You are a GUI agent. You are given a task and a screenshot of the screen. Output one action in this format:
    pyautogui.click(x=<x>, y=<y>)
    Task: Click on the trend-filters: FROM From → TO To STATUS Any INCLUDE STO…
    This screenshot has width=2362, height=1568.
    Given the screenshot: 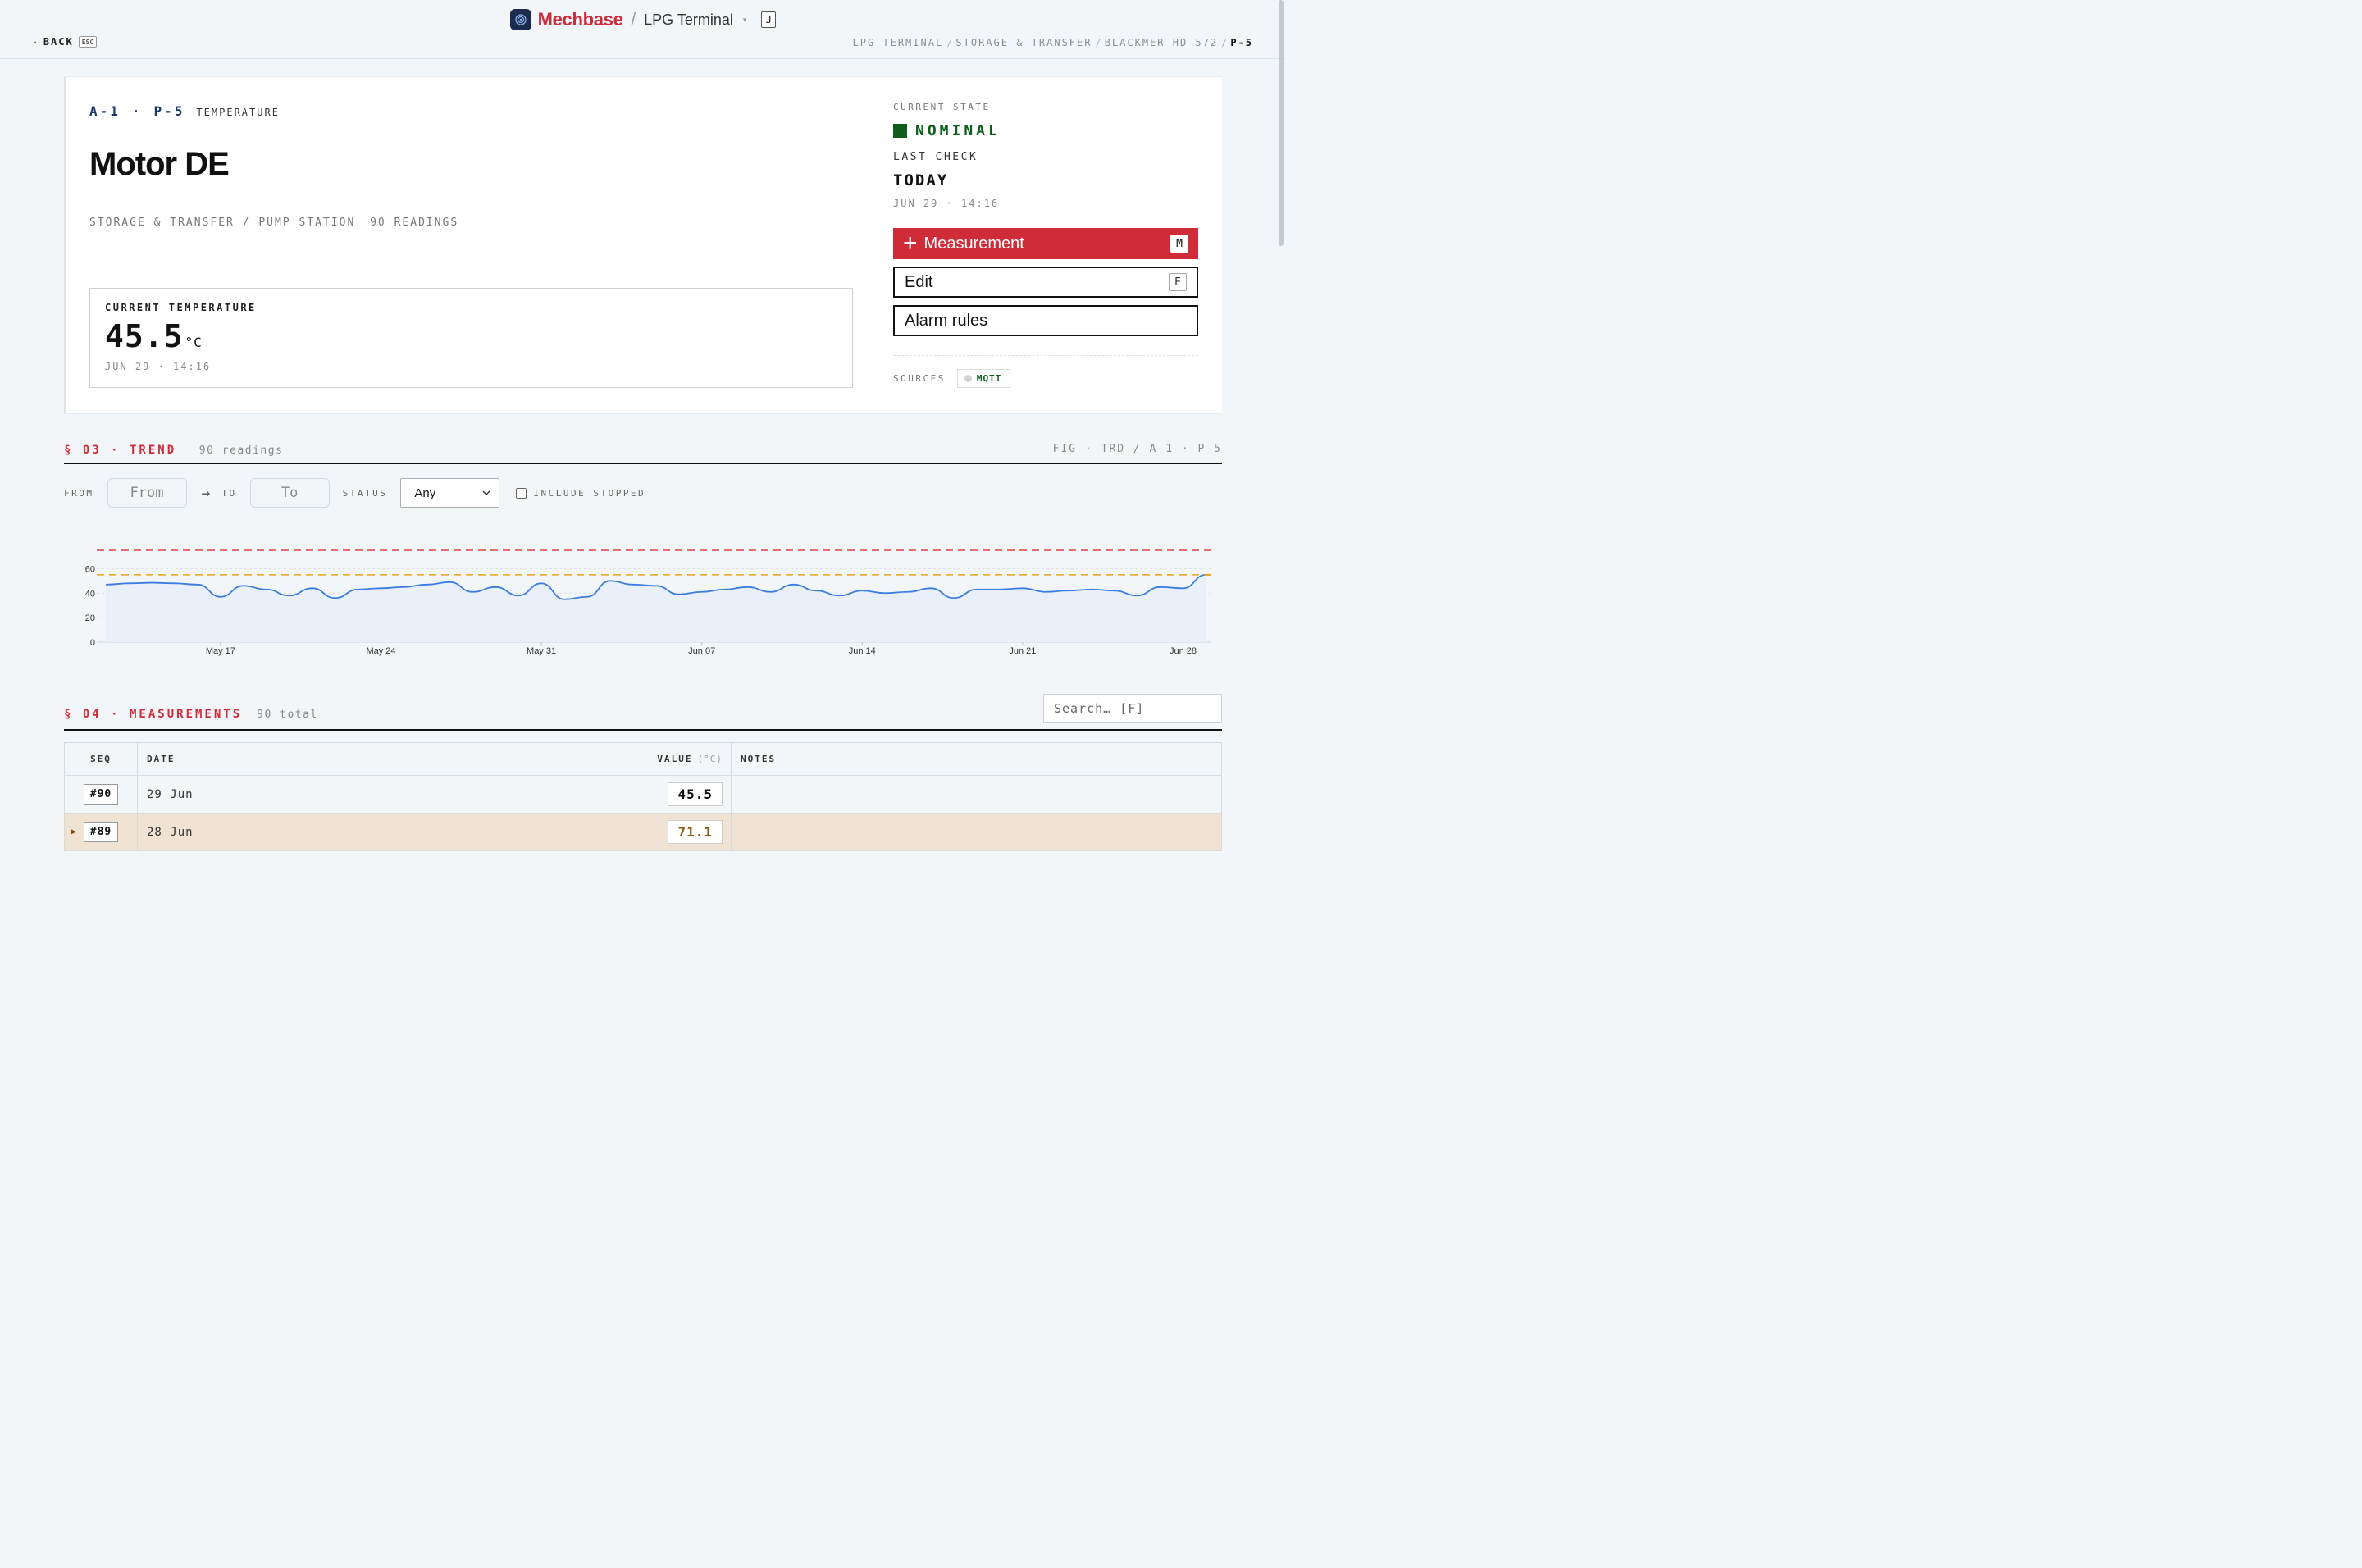 What is the action you would take?
    pyautogui.click(x=354, y=493)
    